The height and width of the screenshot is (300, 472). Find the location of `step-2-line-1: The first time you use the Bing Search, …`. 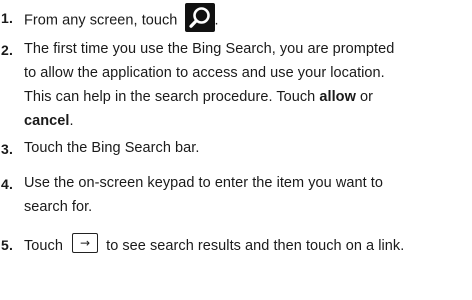

step-2-line-1: The first time you use the Bing Search, … is located at coordinates (209, 49).